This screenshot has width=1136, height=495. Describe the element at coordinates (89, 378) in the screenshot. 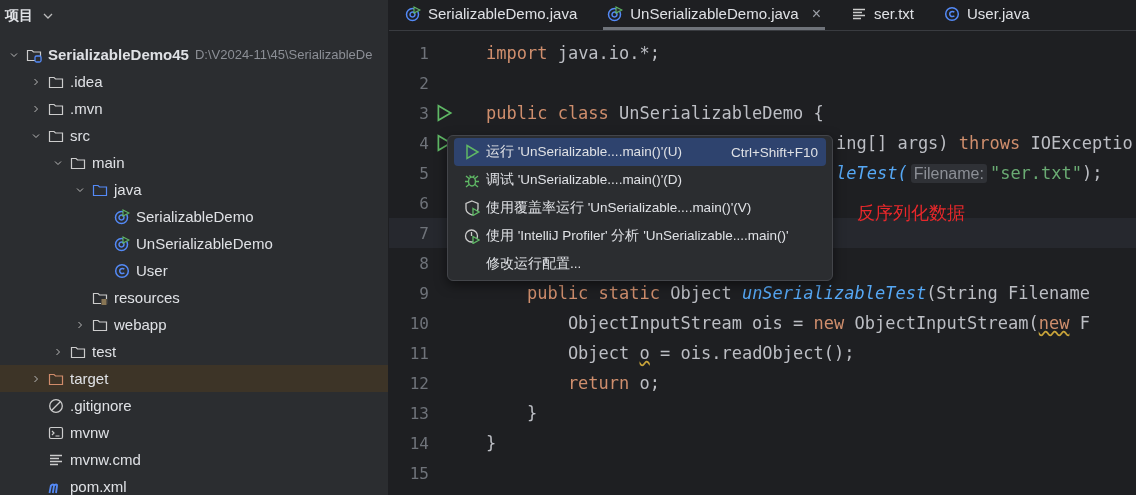

I see `tree-item-label: target` at that location.